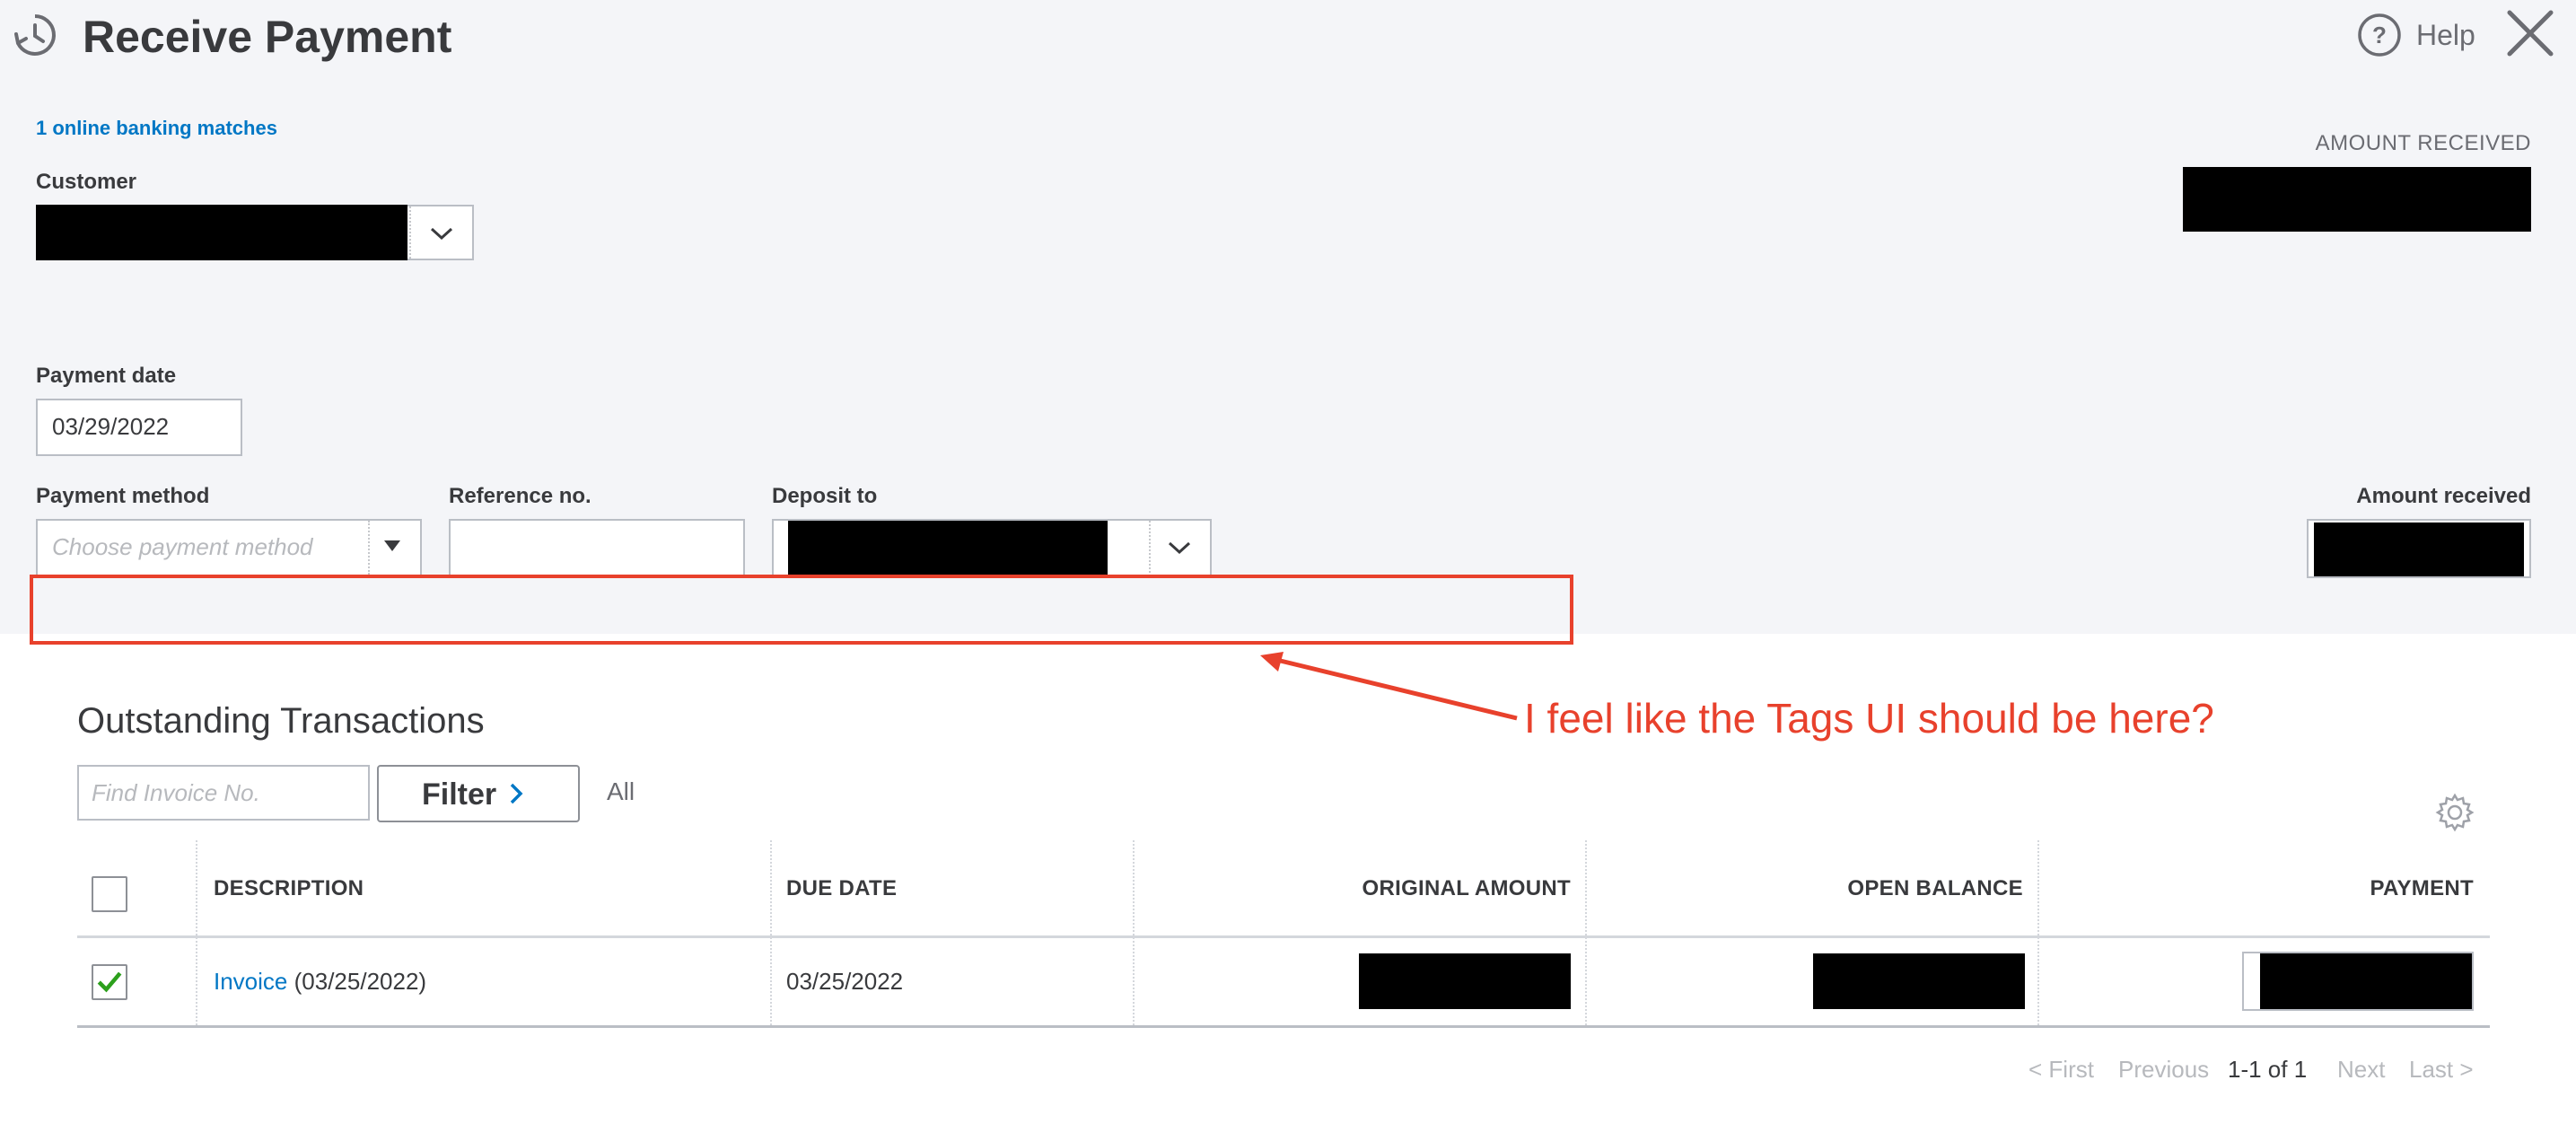 The width and height of the screenshot is (2576, 1124). I want to click on reference-label: Reference no., so click(520, 496).